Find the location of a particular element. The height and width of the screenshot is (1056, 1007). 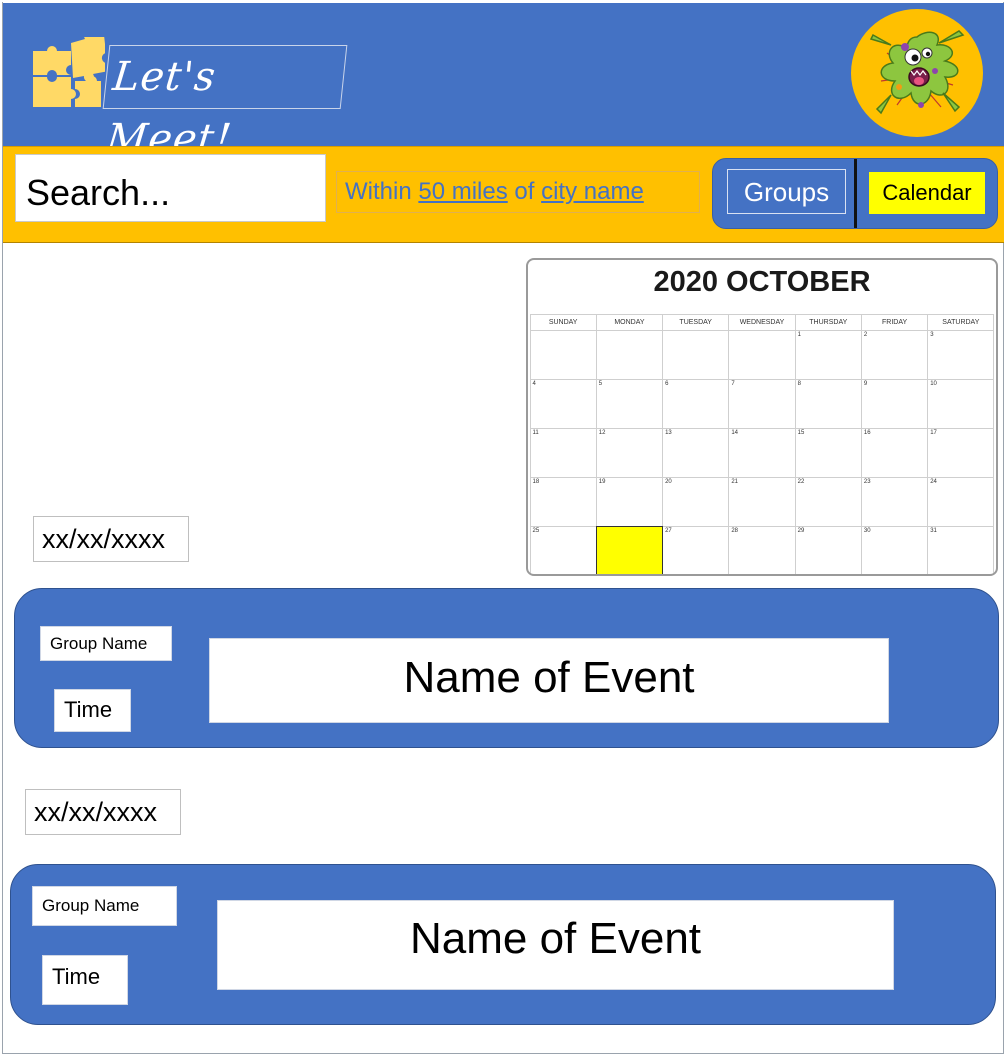

weekday-header: MONDAY is located at coordinates (629, 322).